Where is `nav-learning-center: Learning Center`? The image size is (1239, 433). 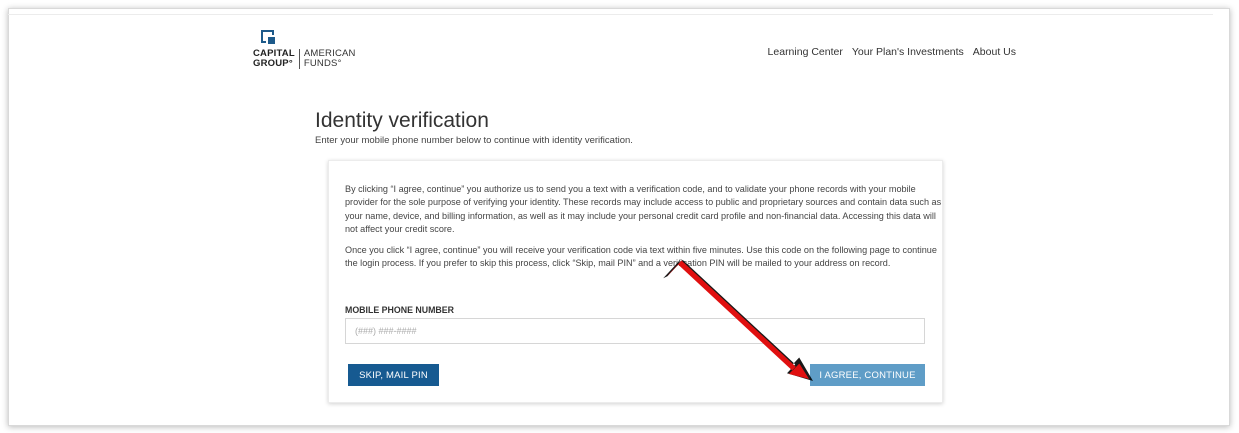 nav-learning-center: Learning Center is located at coordinates (805, 52).